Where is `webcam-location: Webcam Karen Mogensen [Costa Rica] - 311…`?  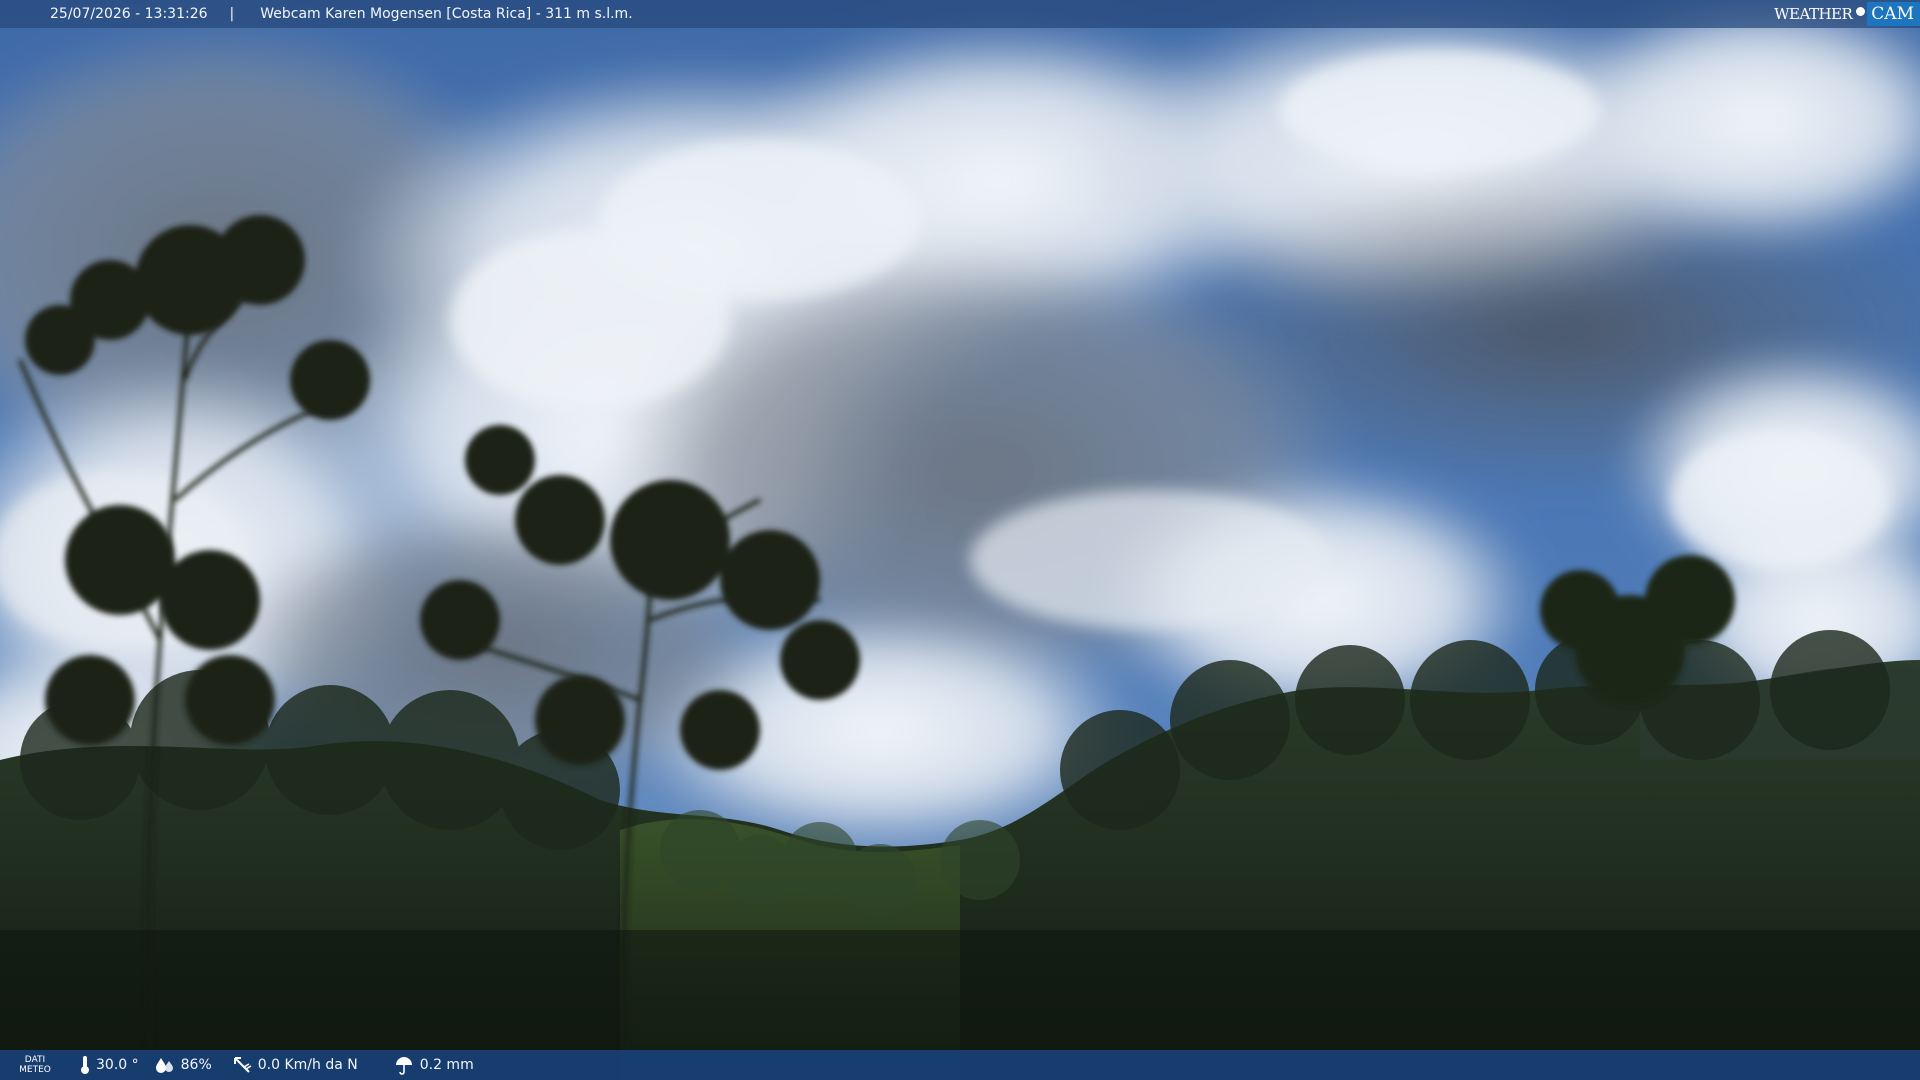
webcam-location: Webcam Karen Mogensen [Costa Rica] - 311… is located at coordinates (446, 14).